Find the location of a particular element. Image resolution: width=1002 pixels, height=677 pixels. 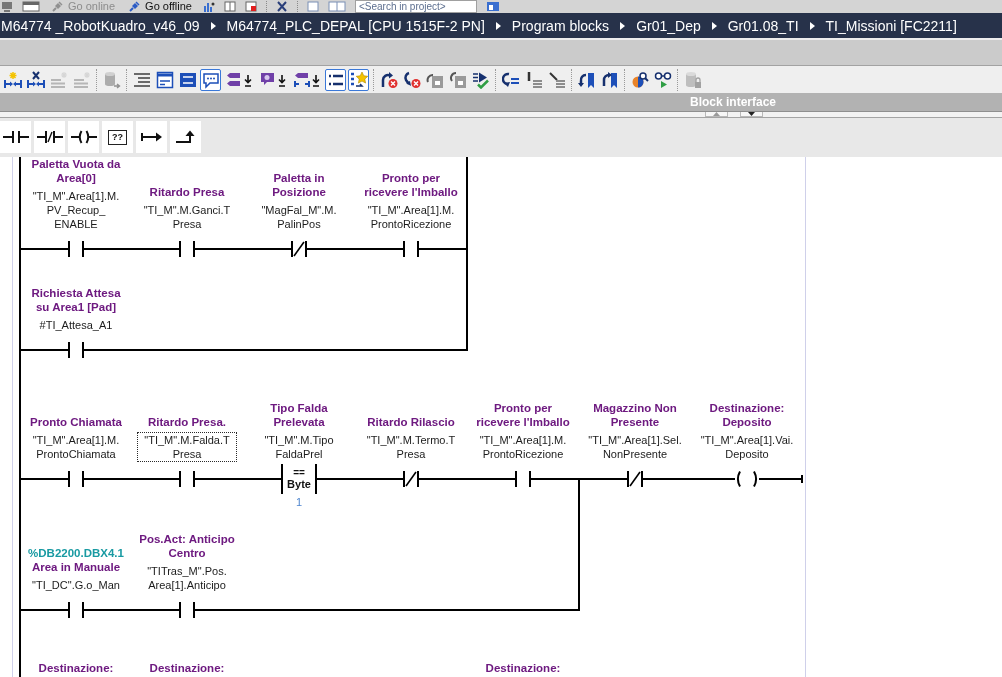

tag-operand: "TI_DC".G.o_Man is located at coordinates (76, 585).